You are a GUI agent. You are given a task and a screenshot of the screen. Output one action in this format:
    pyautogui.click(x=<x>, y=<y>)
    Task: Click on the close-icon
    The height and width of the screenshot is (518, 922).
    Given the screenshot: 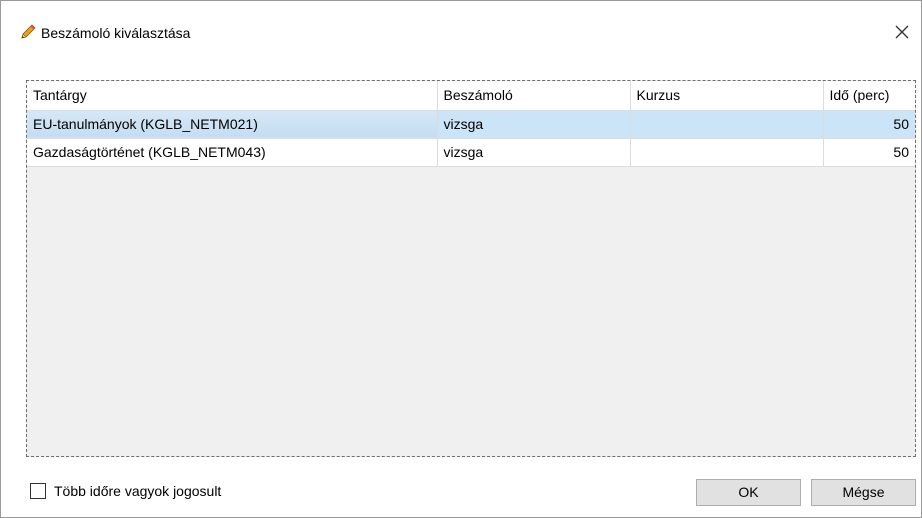 What is the action you would take?
    pyautogui.click(x=902, y=32)
    